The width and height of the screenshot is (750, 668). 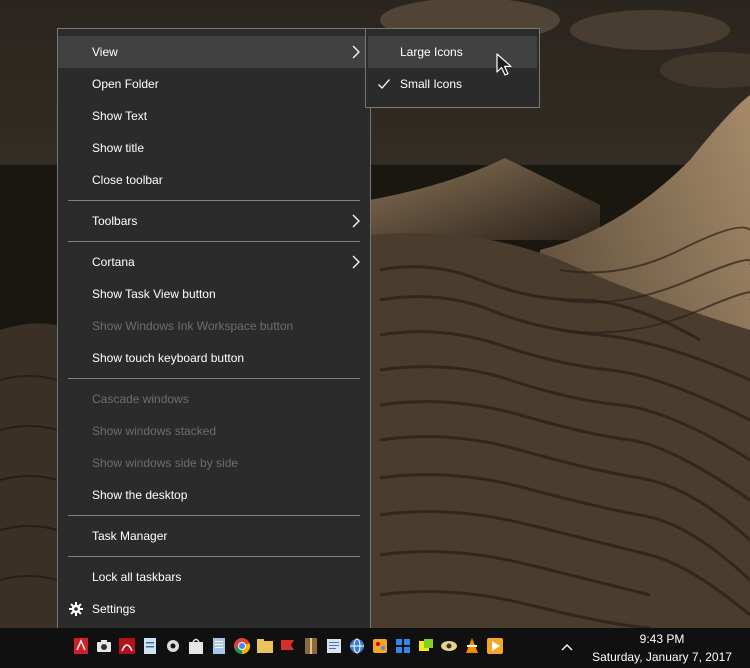 I want to click on menu-item-label: Show touch keyboard button, so click(x=168, y=358).